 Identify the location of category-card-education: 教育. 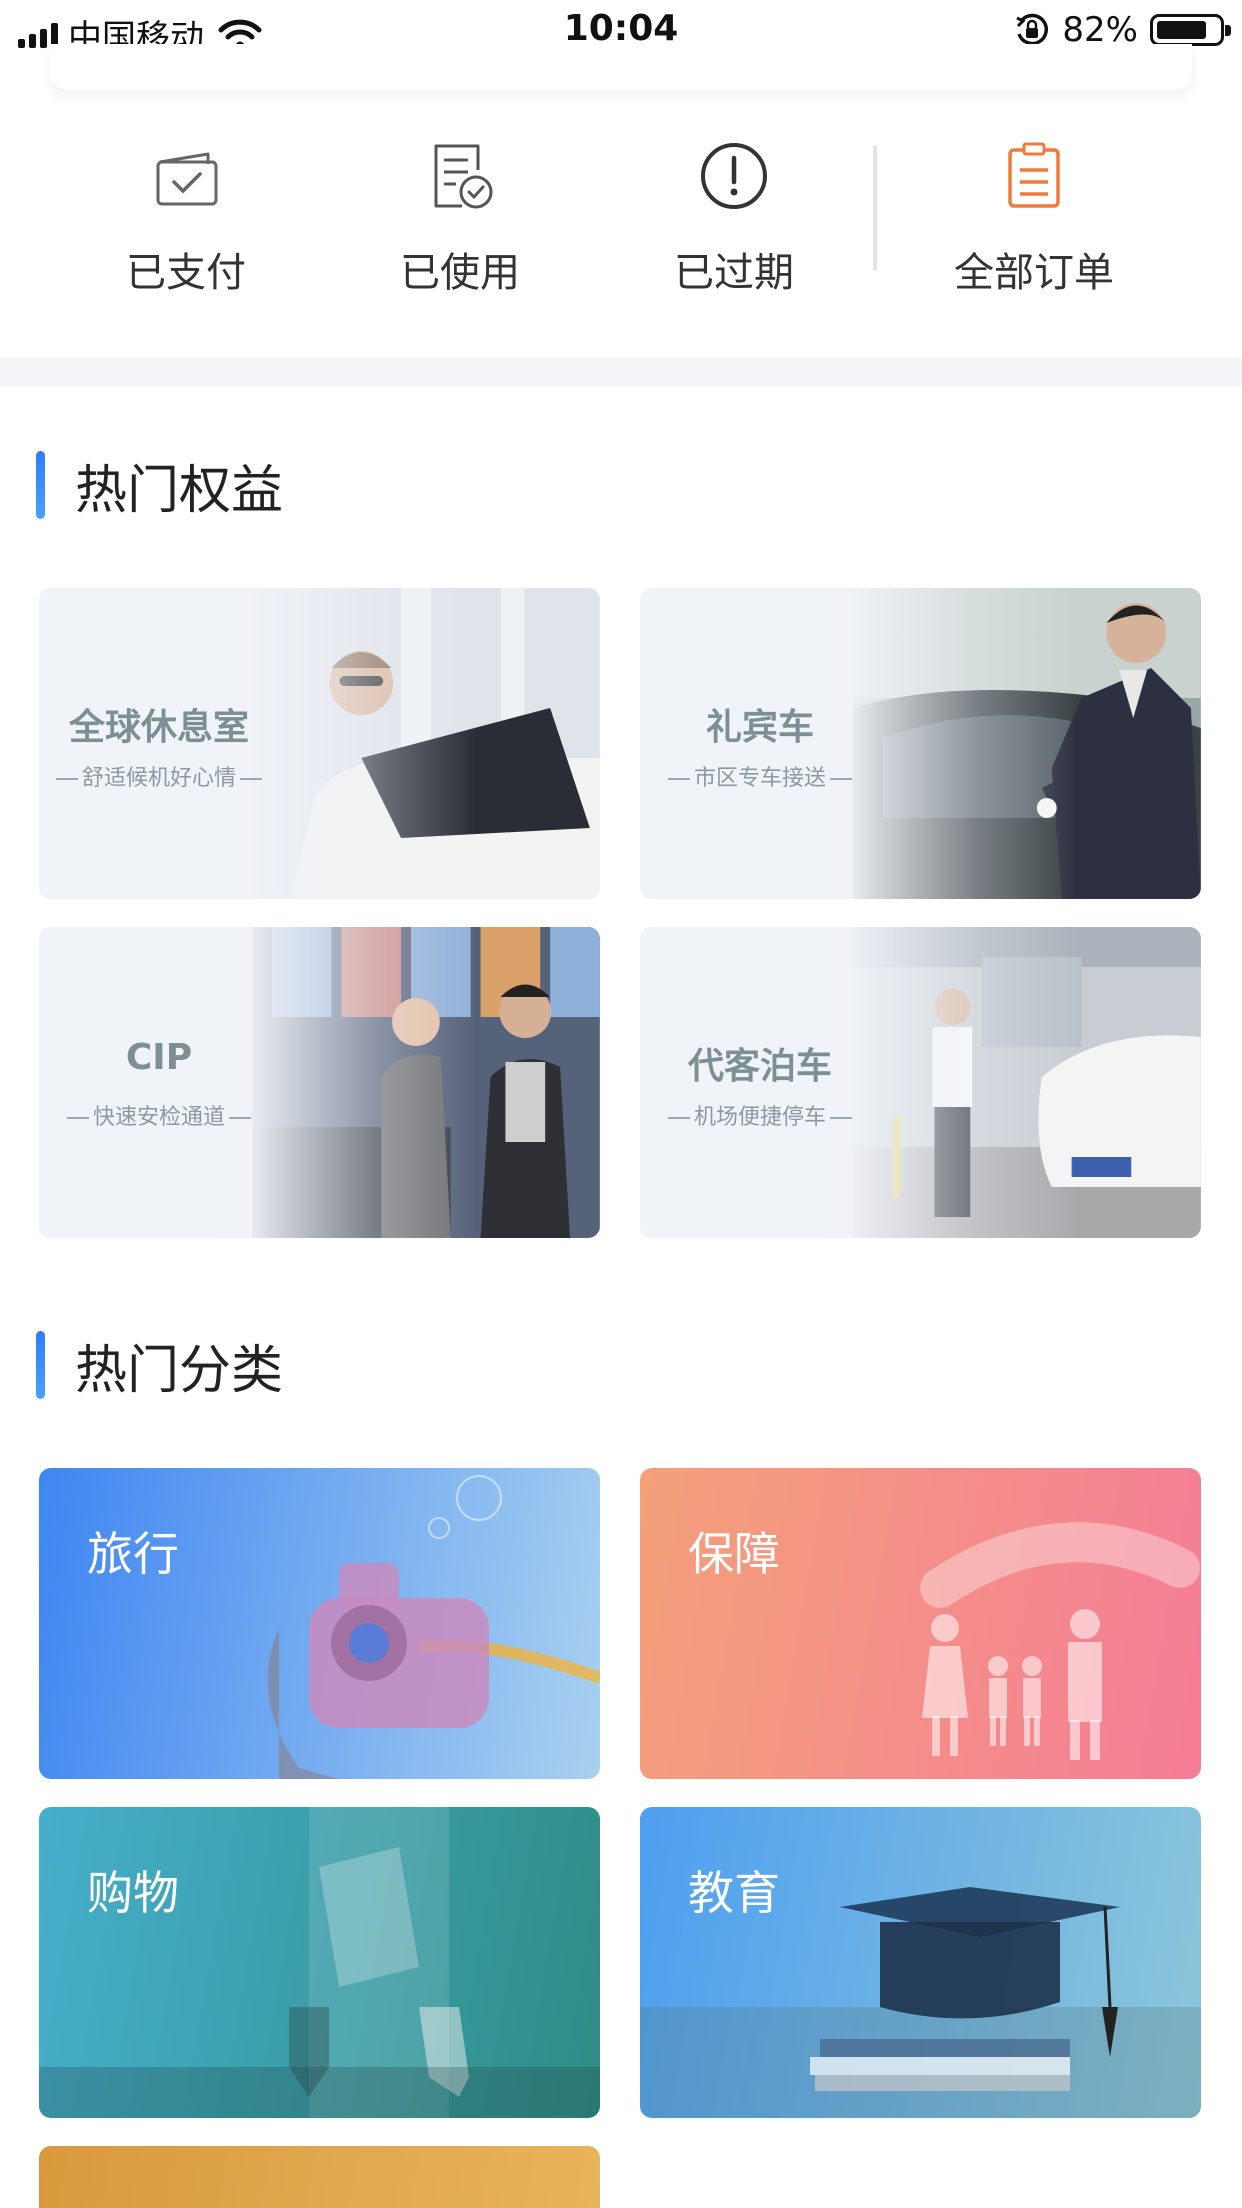
(920, 1962).